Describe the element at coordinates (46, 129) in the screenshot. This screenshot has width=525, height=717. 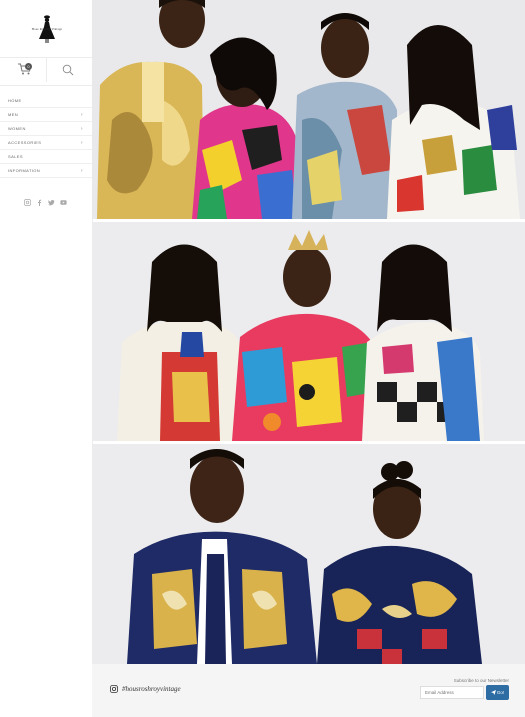
I see `nav-item-women: WOMEN ›` at that location.